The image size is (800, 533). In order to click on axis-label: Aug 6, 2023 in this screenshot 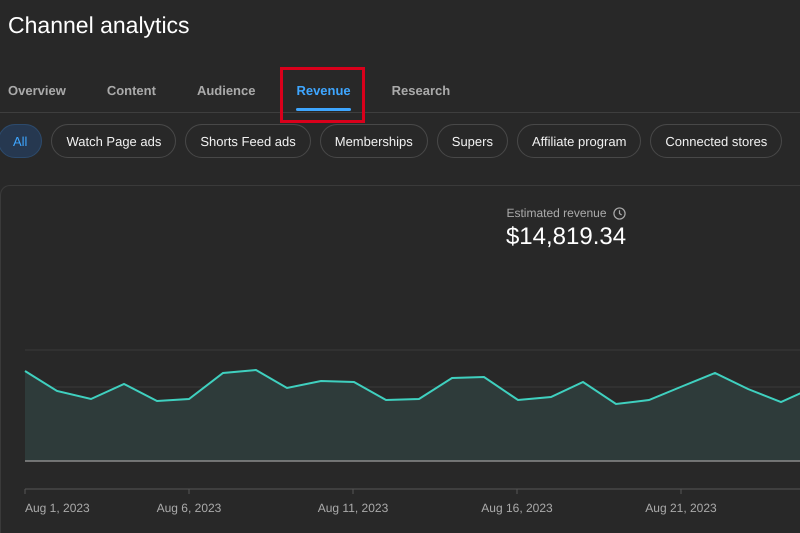, I will do `click(189, 508)`.